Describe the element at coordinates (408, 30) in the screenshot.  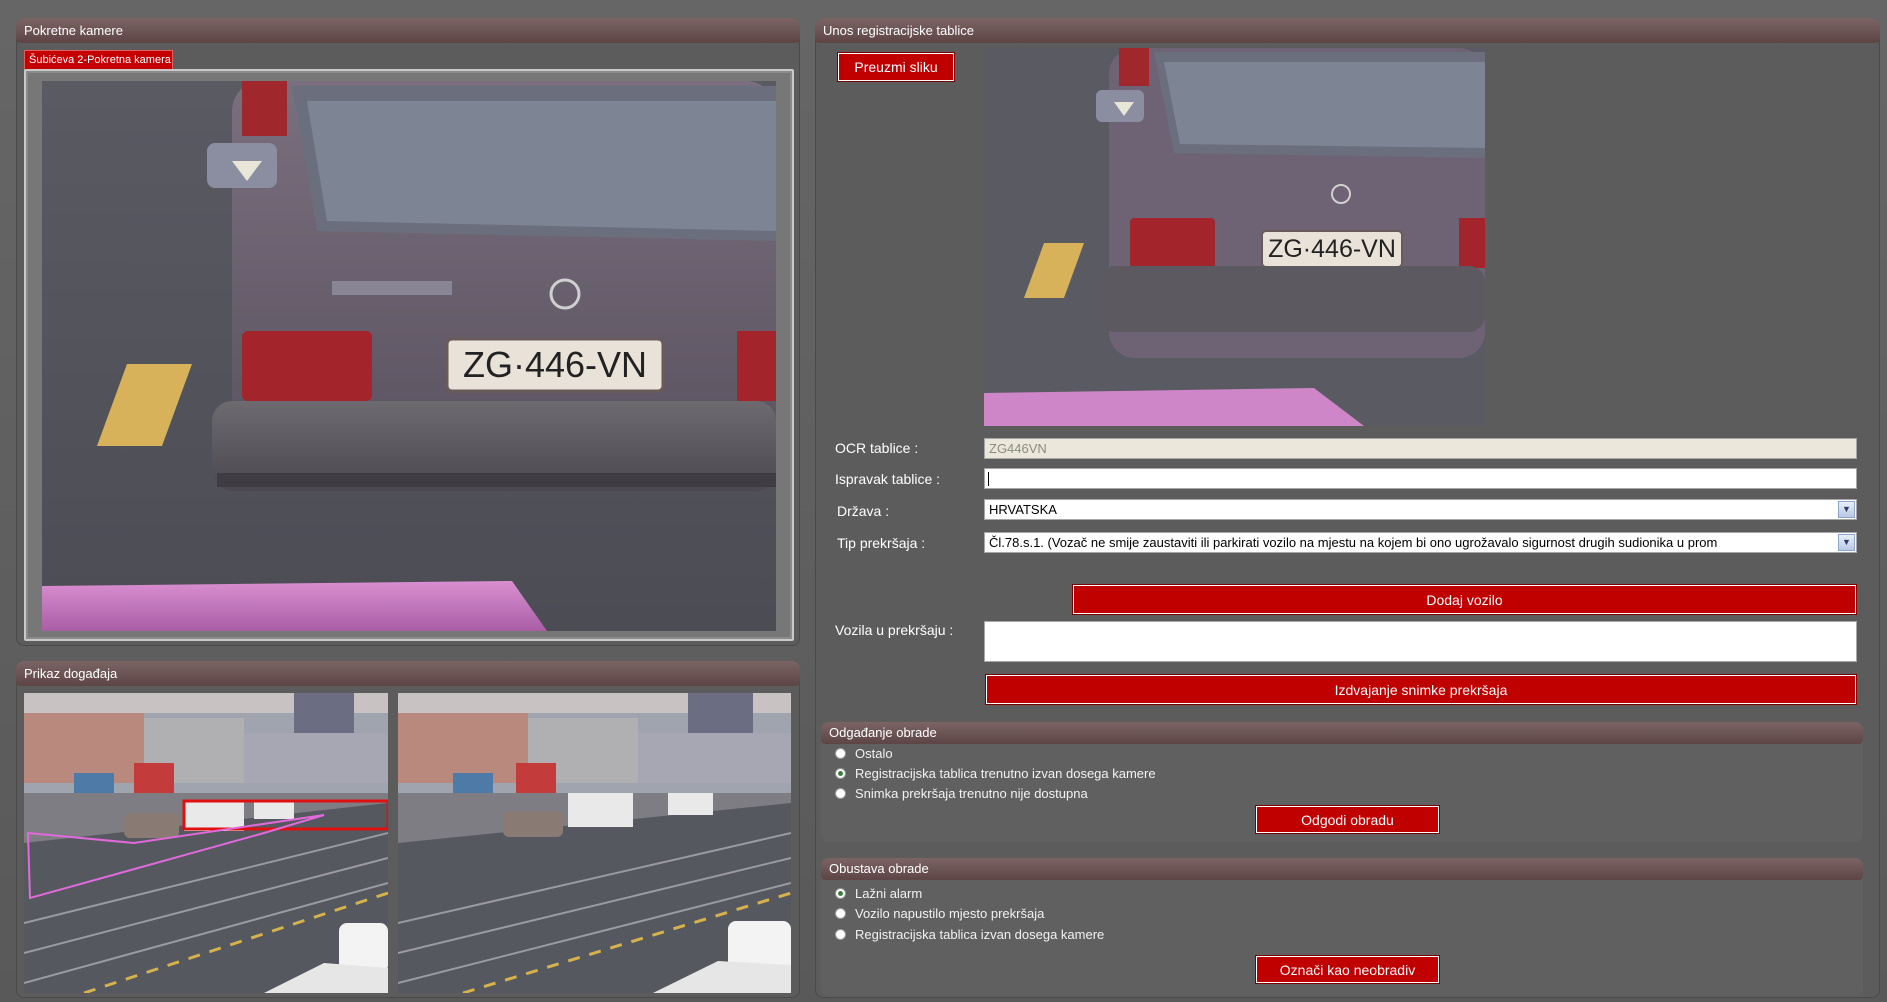
I see `mobile-cameras-title: Pokretne kamere` at that location.